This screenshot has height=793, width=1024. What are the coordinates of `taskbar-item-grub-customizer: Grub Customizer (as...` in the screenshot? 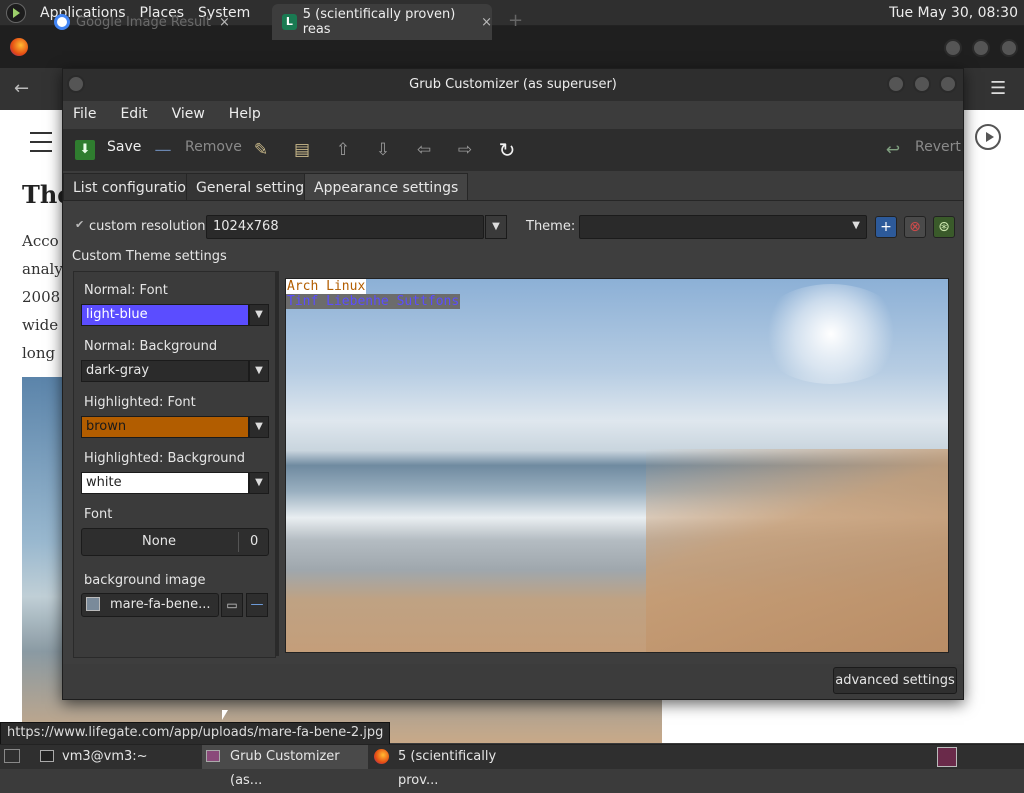 It's located at (285, 766).